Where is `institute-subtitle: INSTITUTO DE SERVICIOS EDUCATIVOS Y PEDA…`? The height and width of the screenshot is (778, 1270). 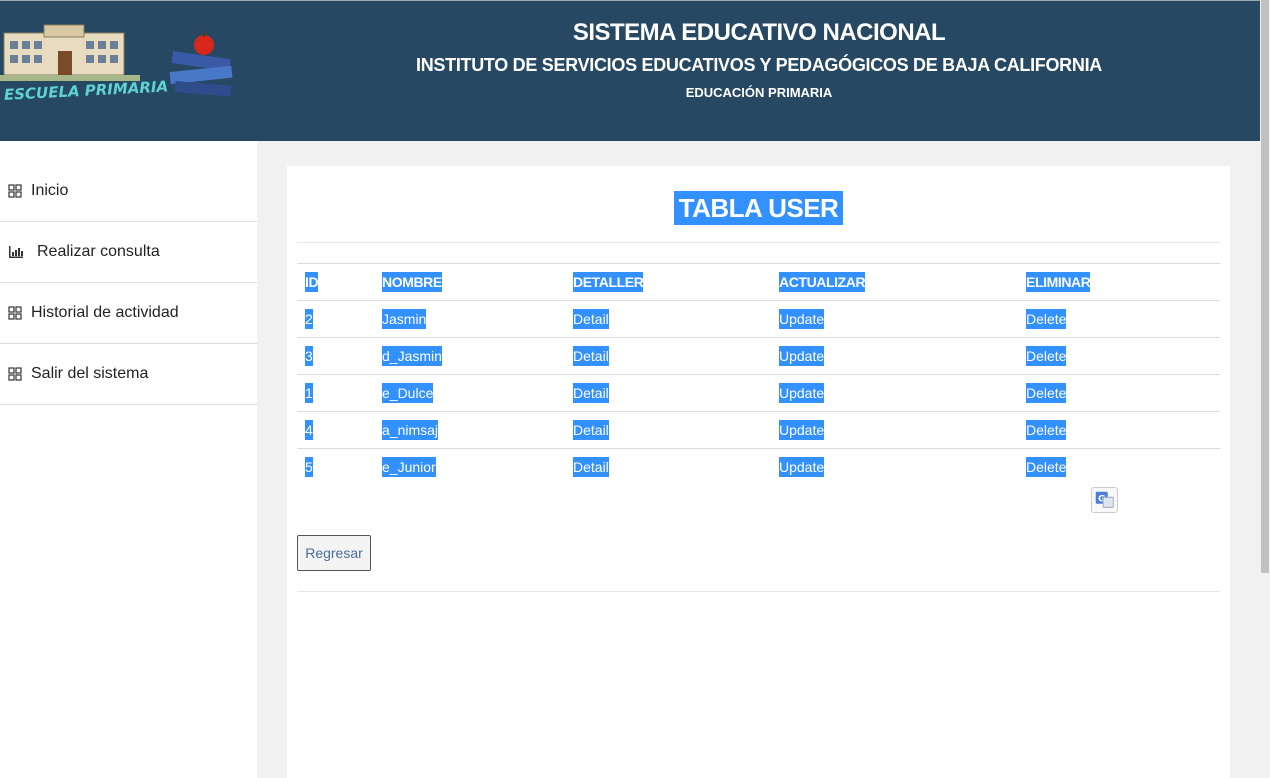
institute-subtitle: INSTITUTO DE SERVICIOS EDUCATIVOS Y PEDA… is located at coordinates (759, 65).